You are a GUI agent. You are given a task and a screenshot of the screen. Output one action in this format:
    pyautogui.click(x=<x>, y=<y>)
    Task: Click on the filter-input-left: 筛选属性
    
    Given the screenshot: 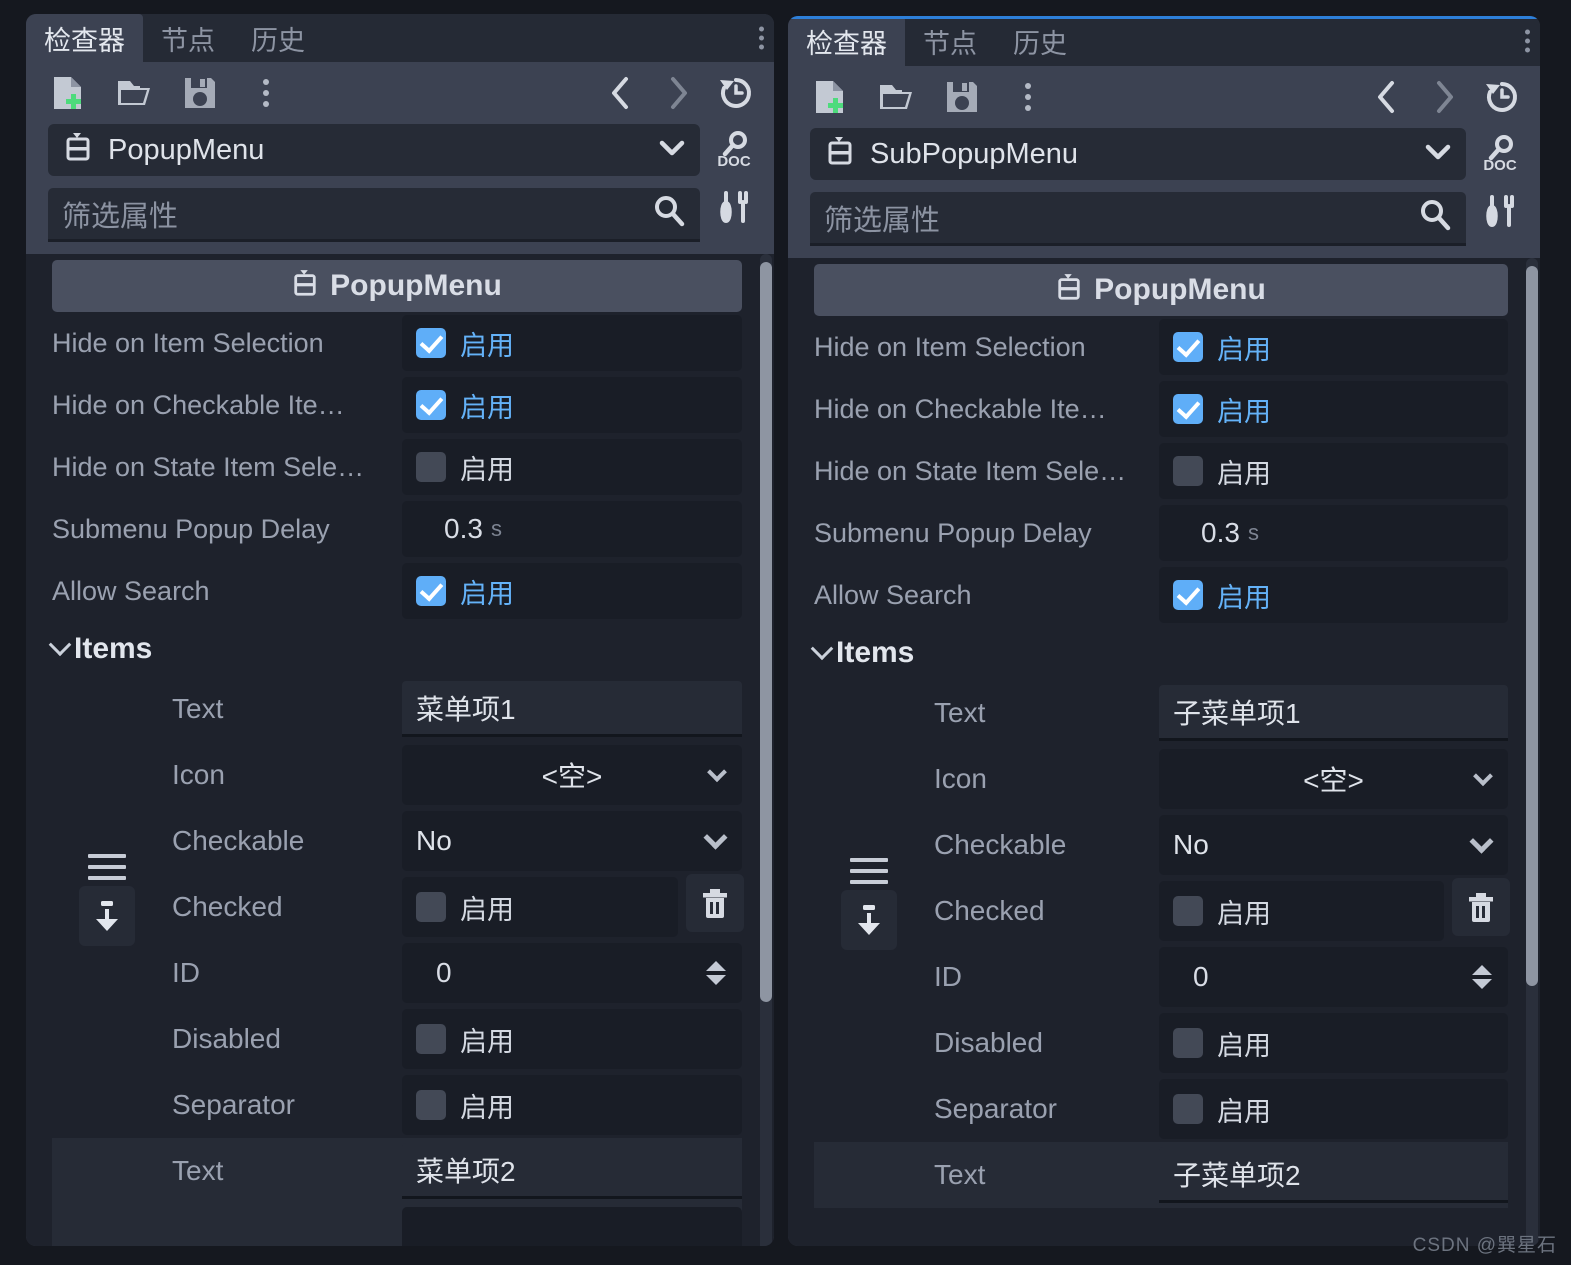 What is the action you would take?
    pyautogui.click(x=374, y=215)
    